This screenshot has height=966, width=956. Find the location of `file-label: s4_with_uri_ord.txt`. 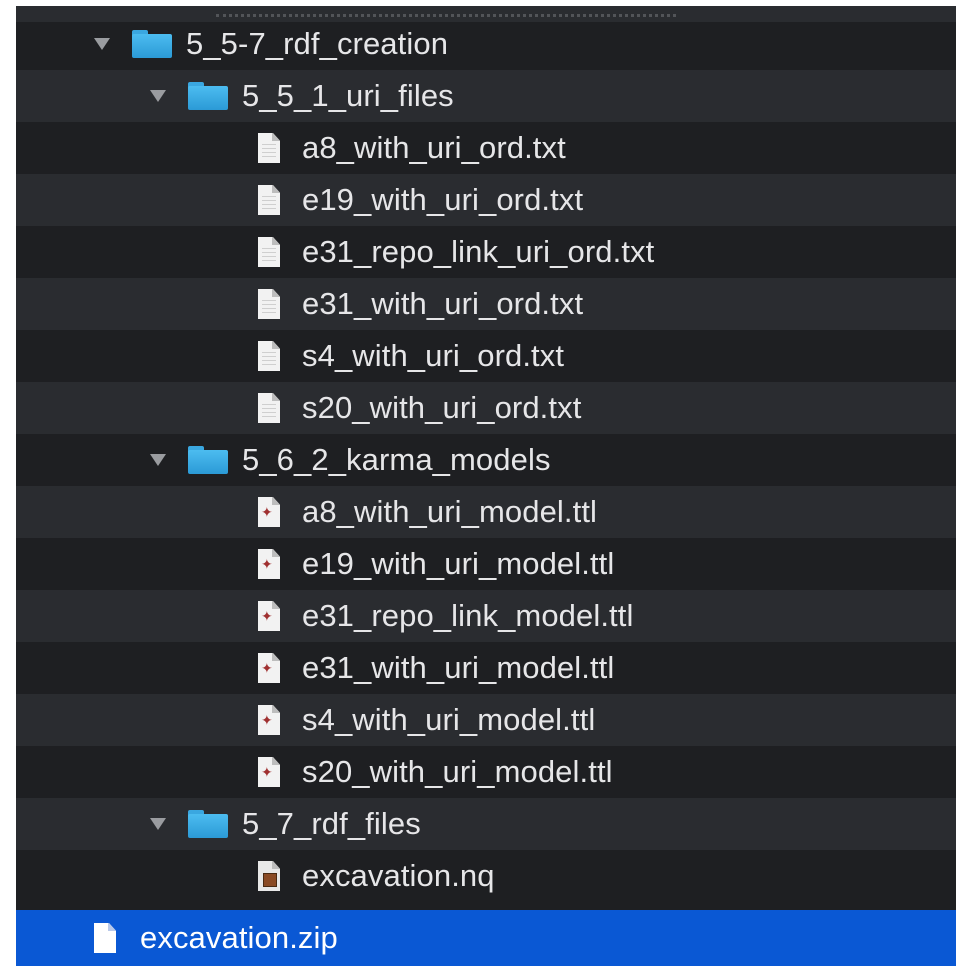

file-label: s4_with_uri_ord.txt is located at coordinates (433, 355).